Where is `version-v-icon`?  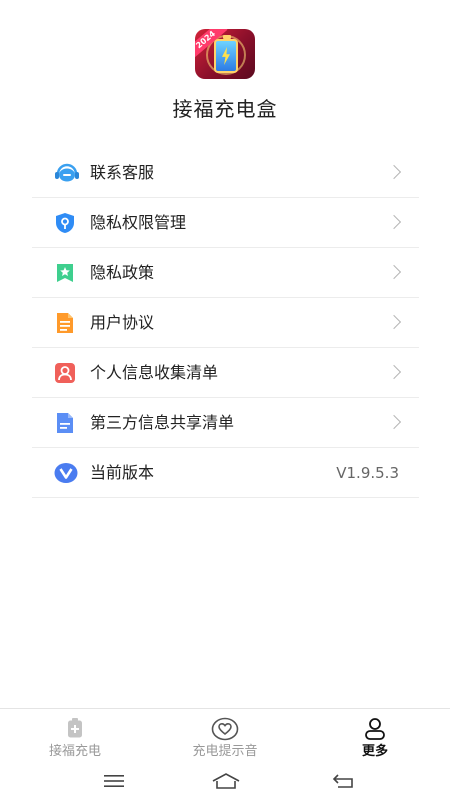 version-v-icon is located at coordinates (66, 473).